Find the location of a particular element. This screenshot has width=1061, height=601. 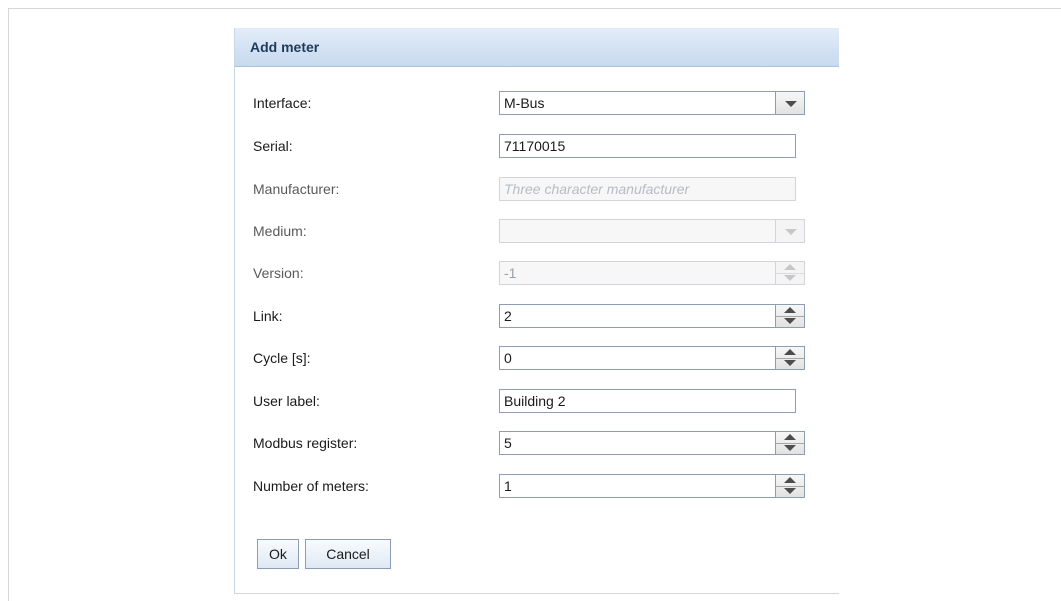

version-spinner: -1 is located at coordinates (652, 273).